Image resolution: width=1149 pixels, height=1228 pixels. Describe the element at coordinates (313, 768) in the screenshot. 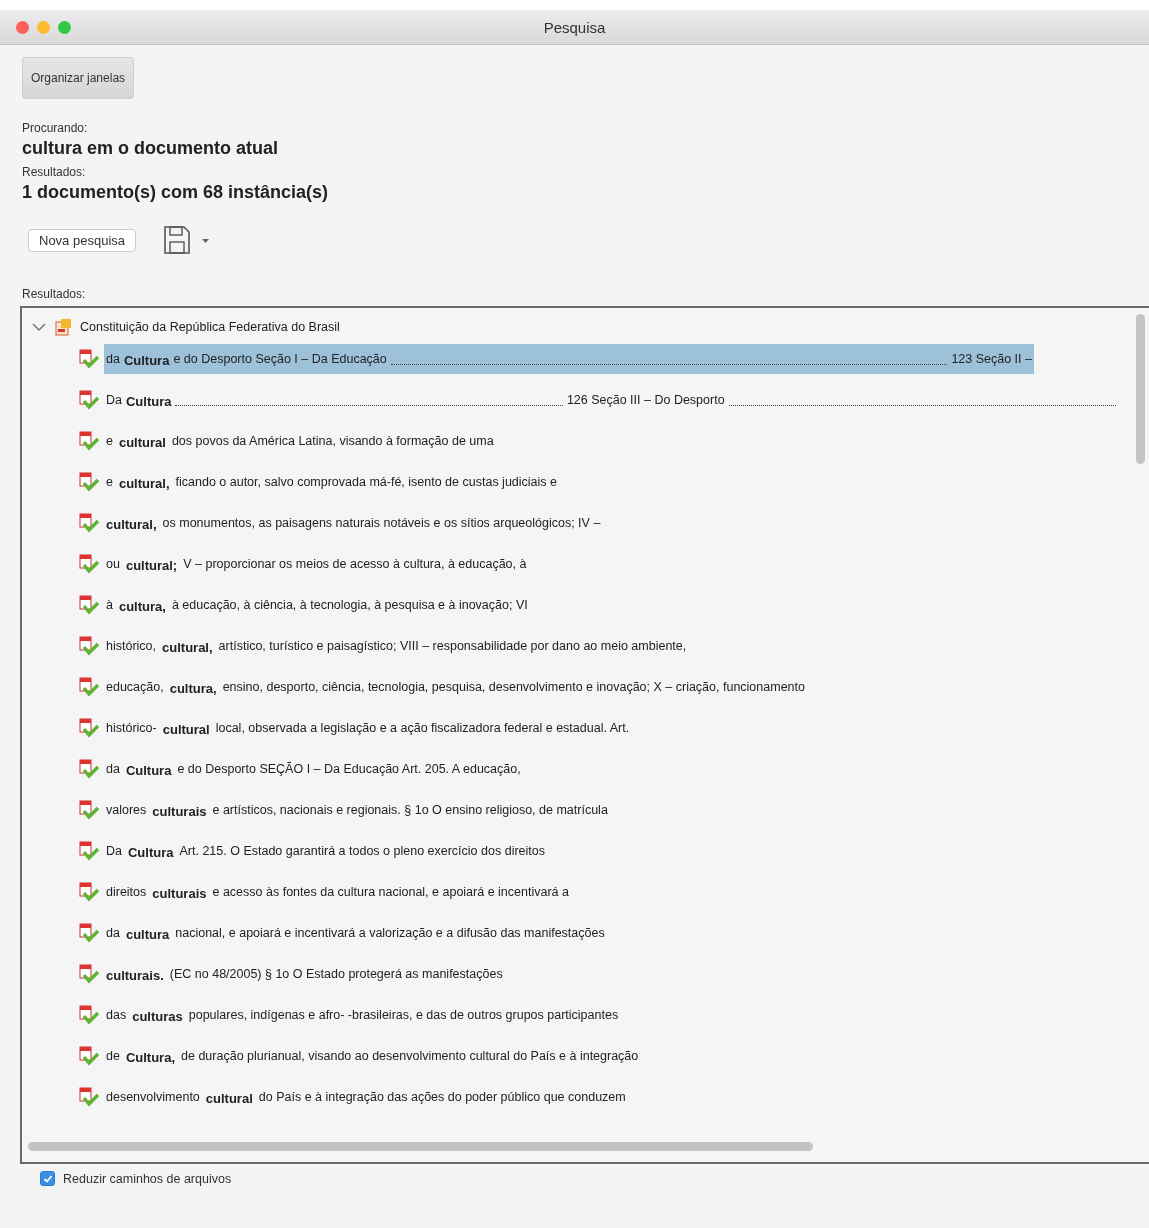

I see `search-result-item: da Cultura e do Desporto SEÇÃO I – Da Educação Art. 205. A educação,` at that location.